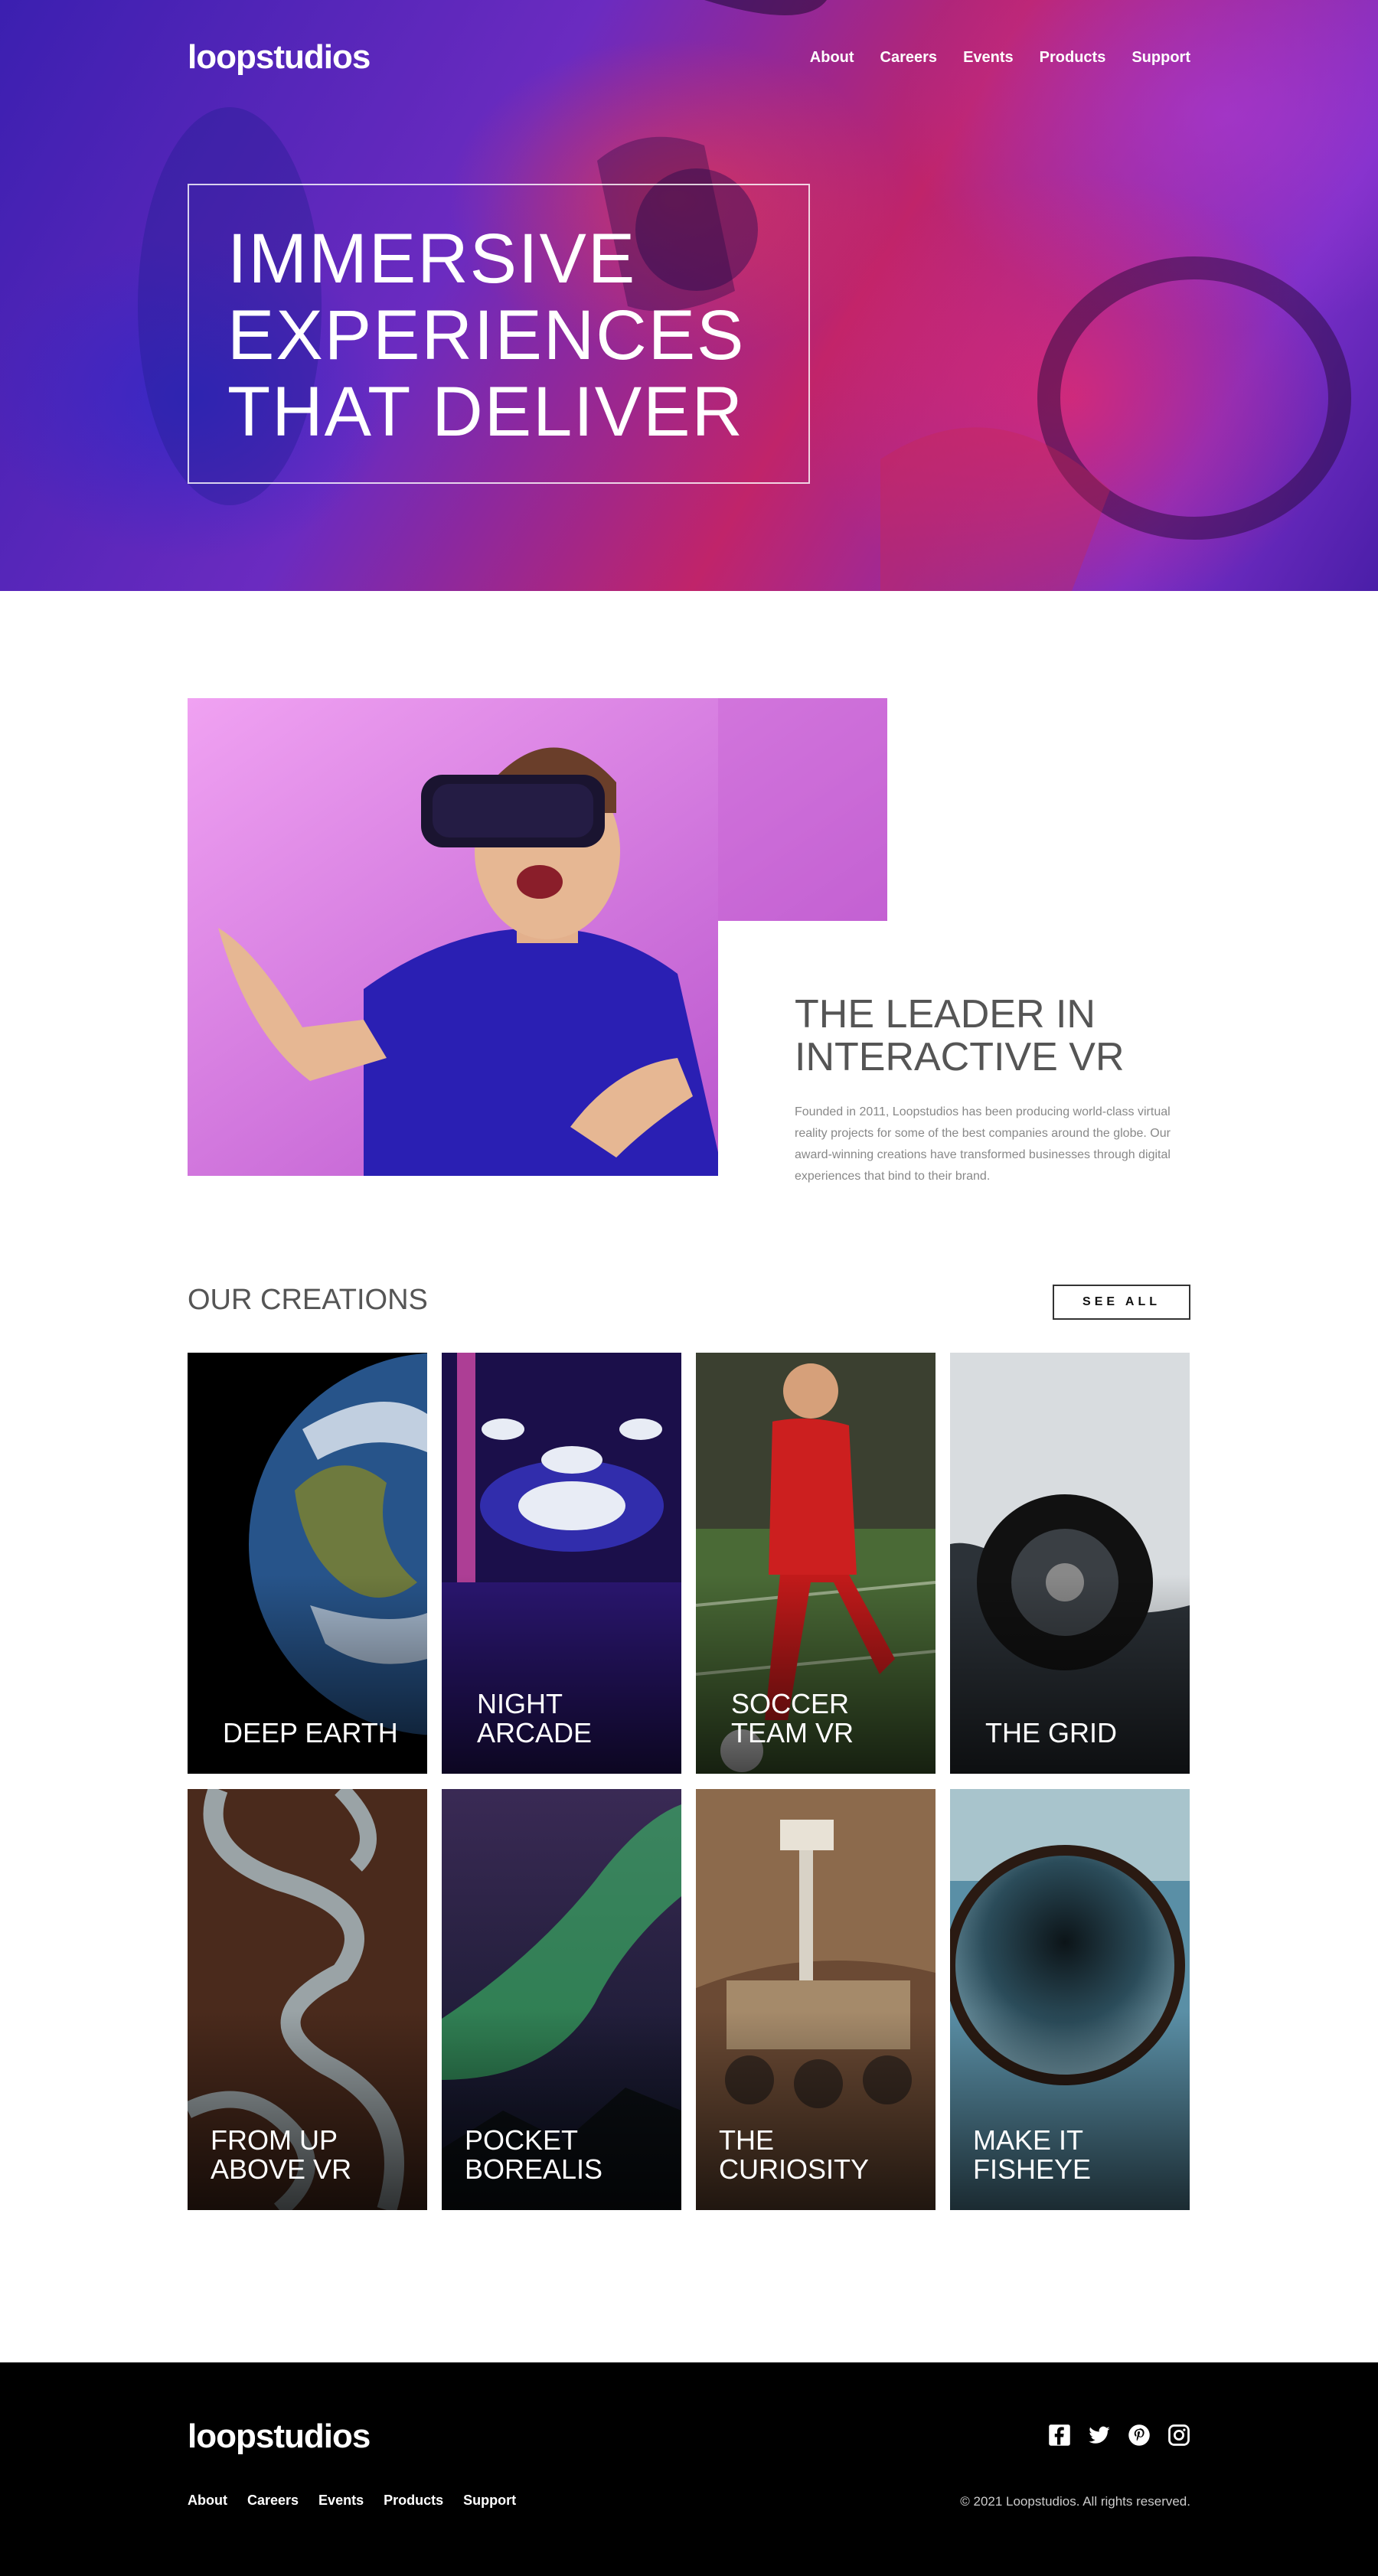  What do you see at coordinates (487, 335) in the screenshot?
I see `hero-headline: IMMERSIVE EXPERIENCES THAT DELIVER` at bounding box center [487, 335].